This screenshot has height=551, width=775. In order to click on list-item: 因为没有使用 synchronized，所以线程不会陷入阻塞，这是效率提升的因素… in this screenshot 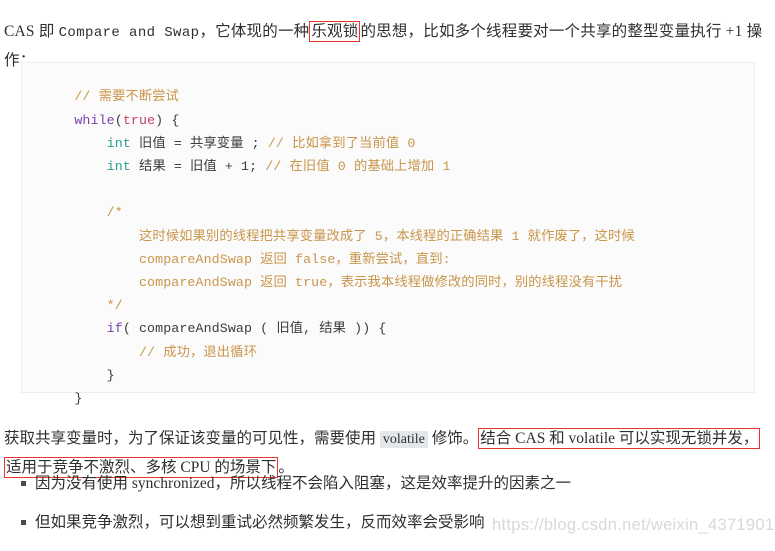, I will do `click(388, 483)`.